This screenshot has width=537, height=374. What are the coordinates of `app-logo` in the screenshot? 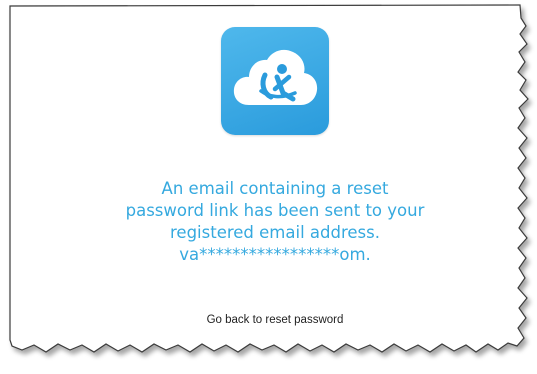 It's located at (275, 81).